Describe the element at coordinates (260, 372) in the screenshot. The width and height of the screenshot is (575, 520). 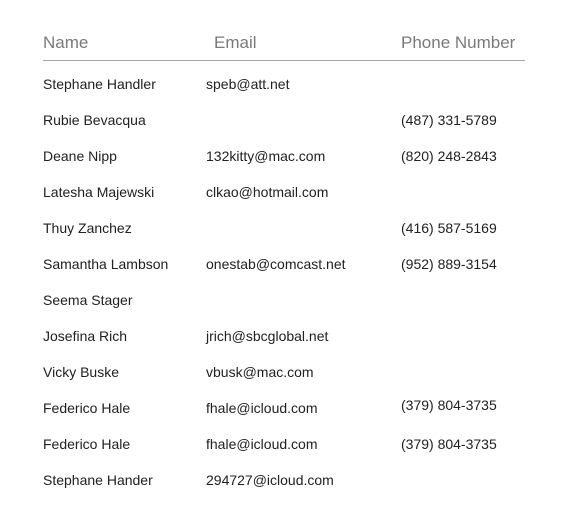
I see `contact-email: vbusk@mac.com` at that location.